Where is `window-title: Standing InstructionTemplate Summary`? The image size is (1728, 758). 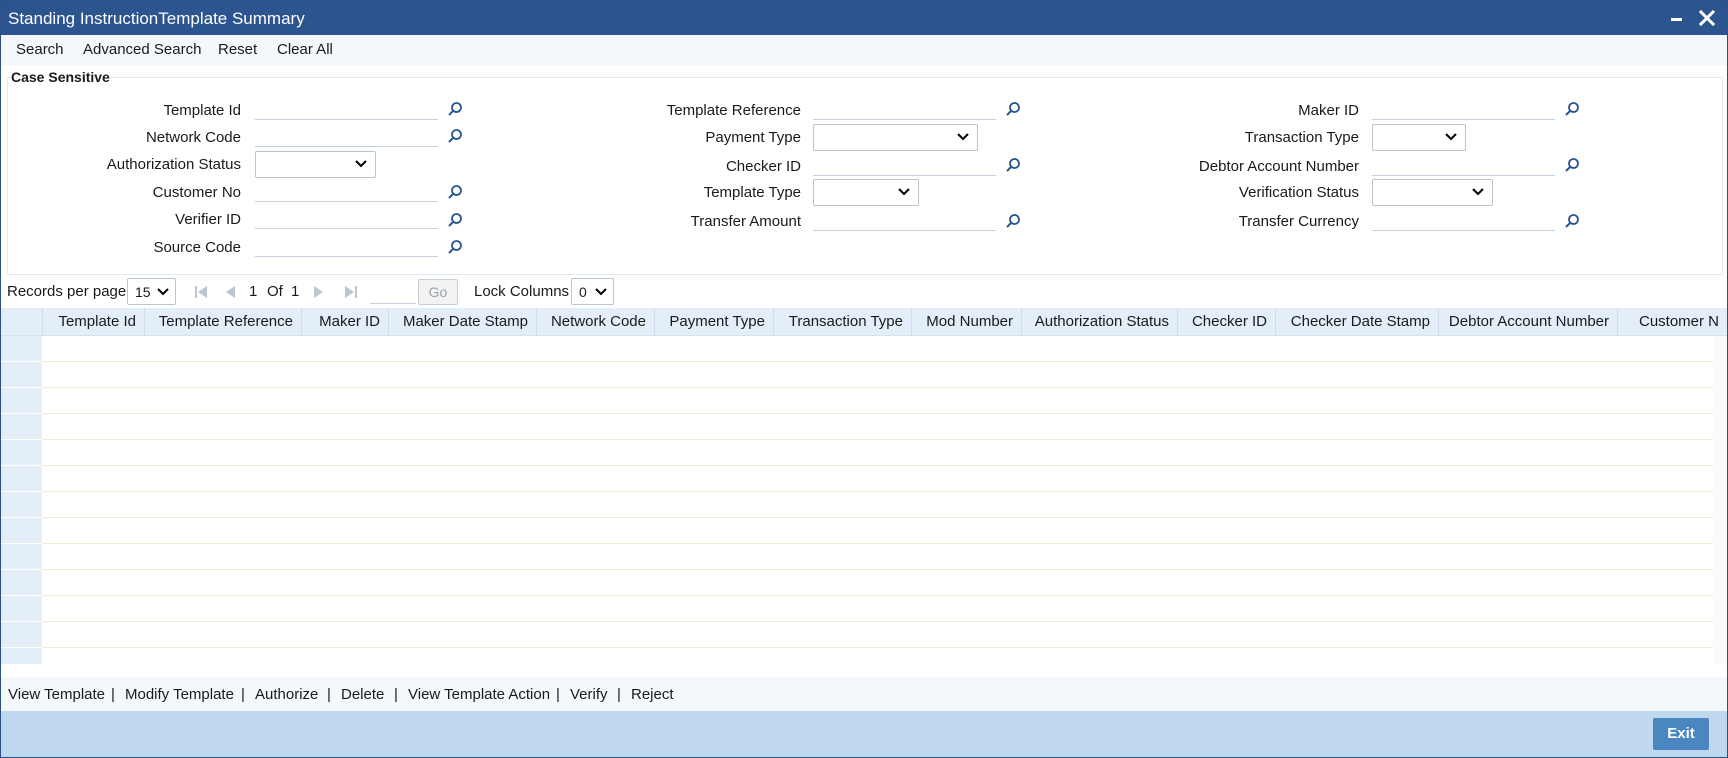 window-title: Standing InstructionTemplate Summary is located at coordinates (156, 18).